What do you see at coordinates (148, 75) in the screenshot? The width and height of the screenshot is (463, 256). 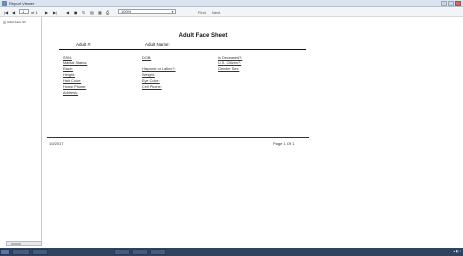 I see `field-weight: Weight:` at bounding box center [148, 75].